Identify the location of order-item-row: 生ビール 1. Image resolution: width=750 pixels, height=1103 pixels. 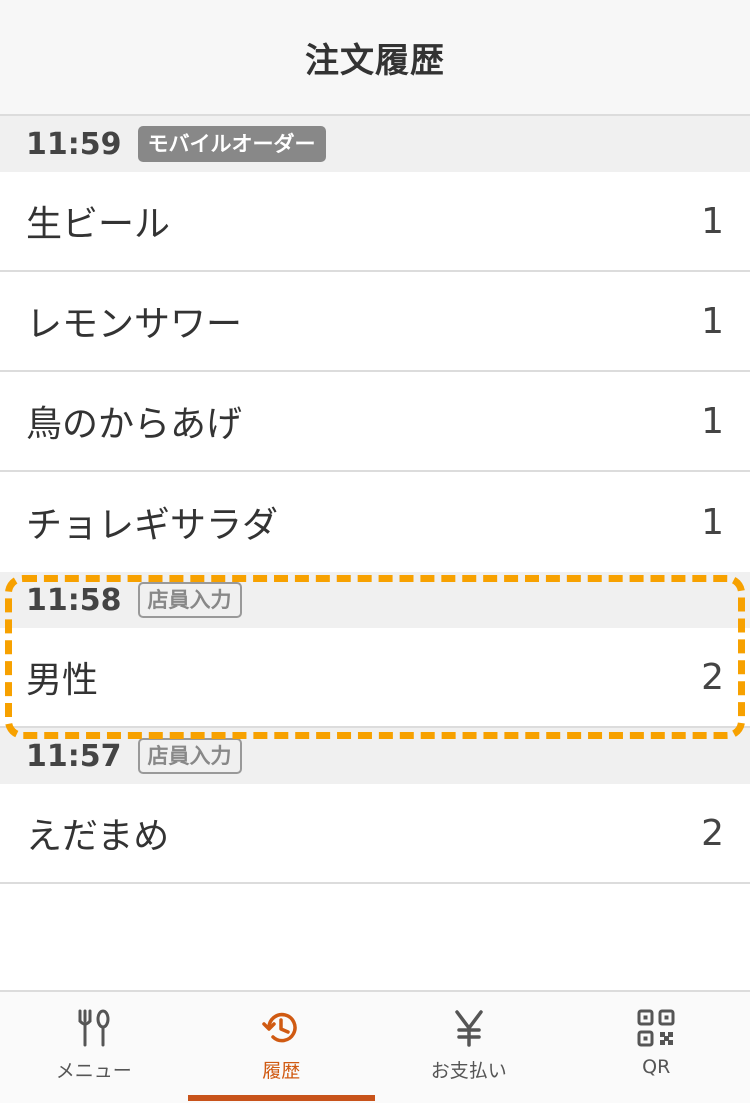
(375, 222).